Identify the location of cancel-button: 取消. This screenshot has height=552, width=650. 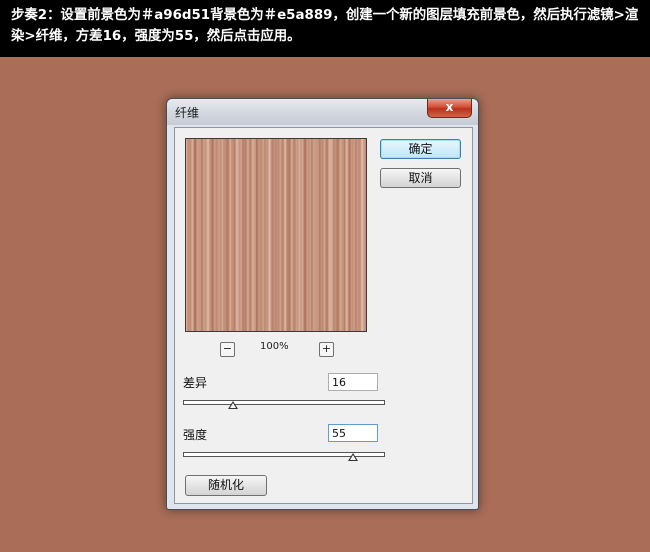
(420, 178).